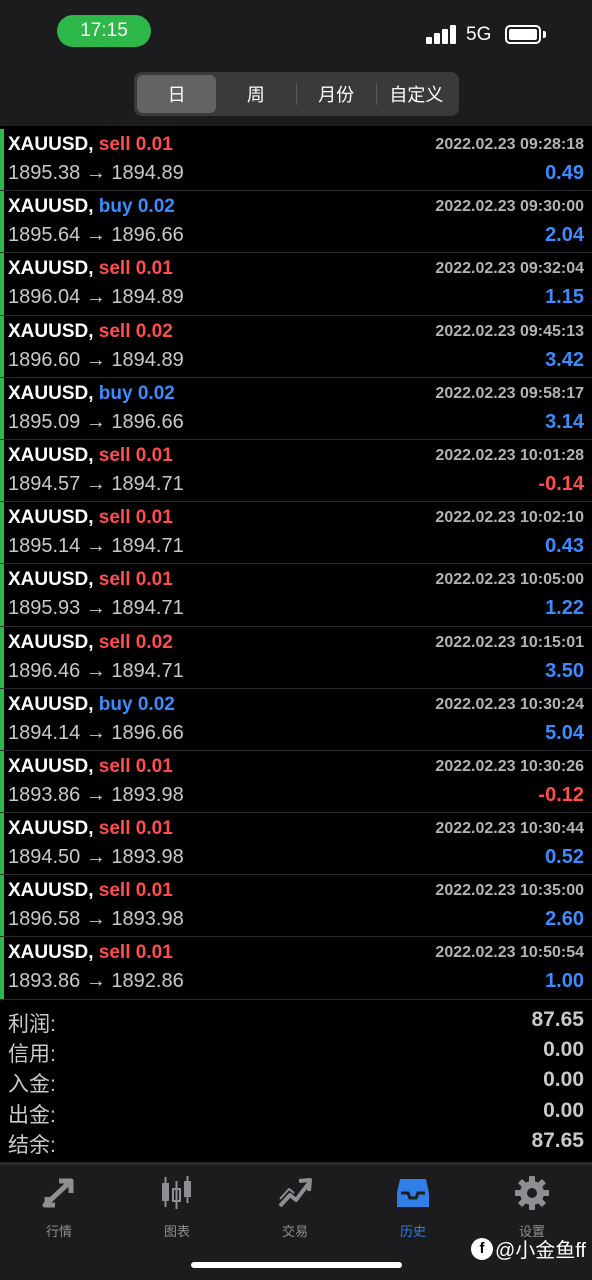  I want to click on tab-month: 月份, so click(336, 94).